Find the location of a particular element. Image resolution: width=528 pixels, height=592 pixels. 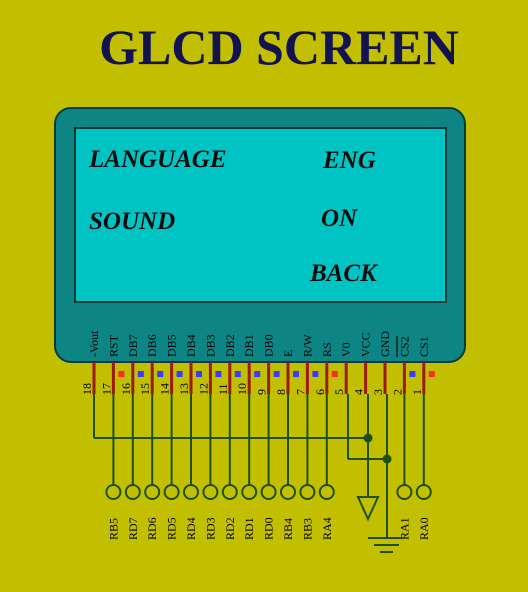

port-label: RD3 is located at coordinates (210, 528).